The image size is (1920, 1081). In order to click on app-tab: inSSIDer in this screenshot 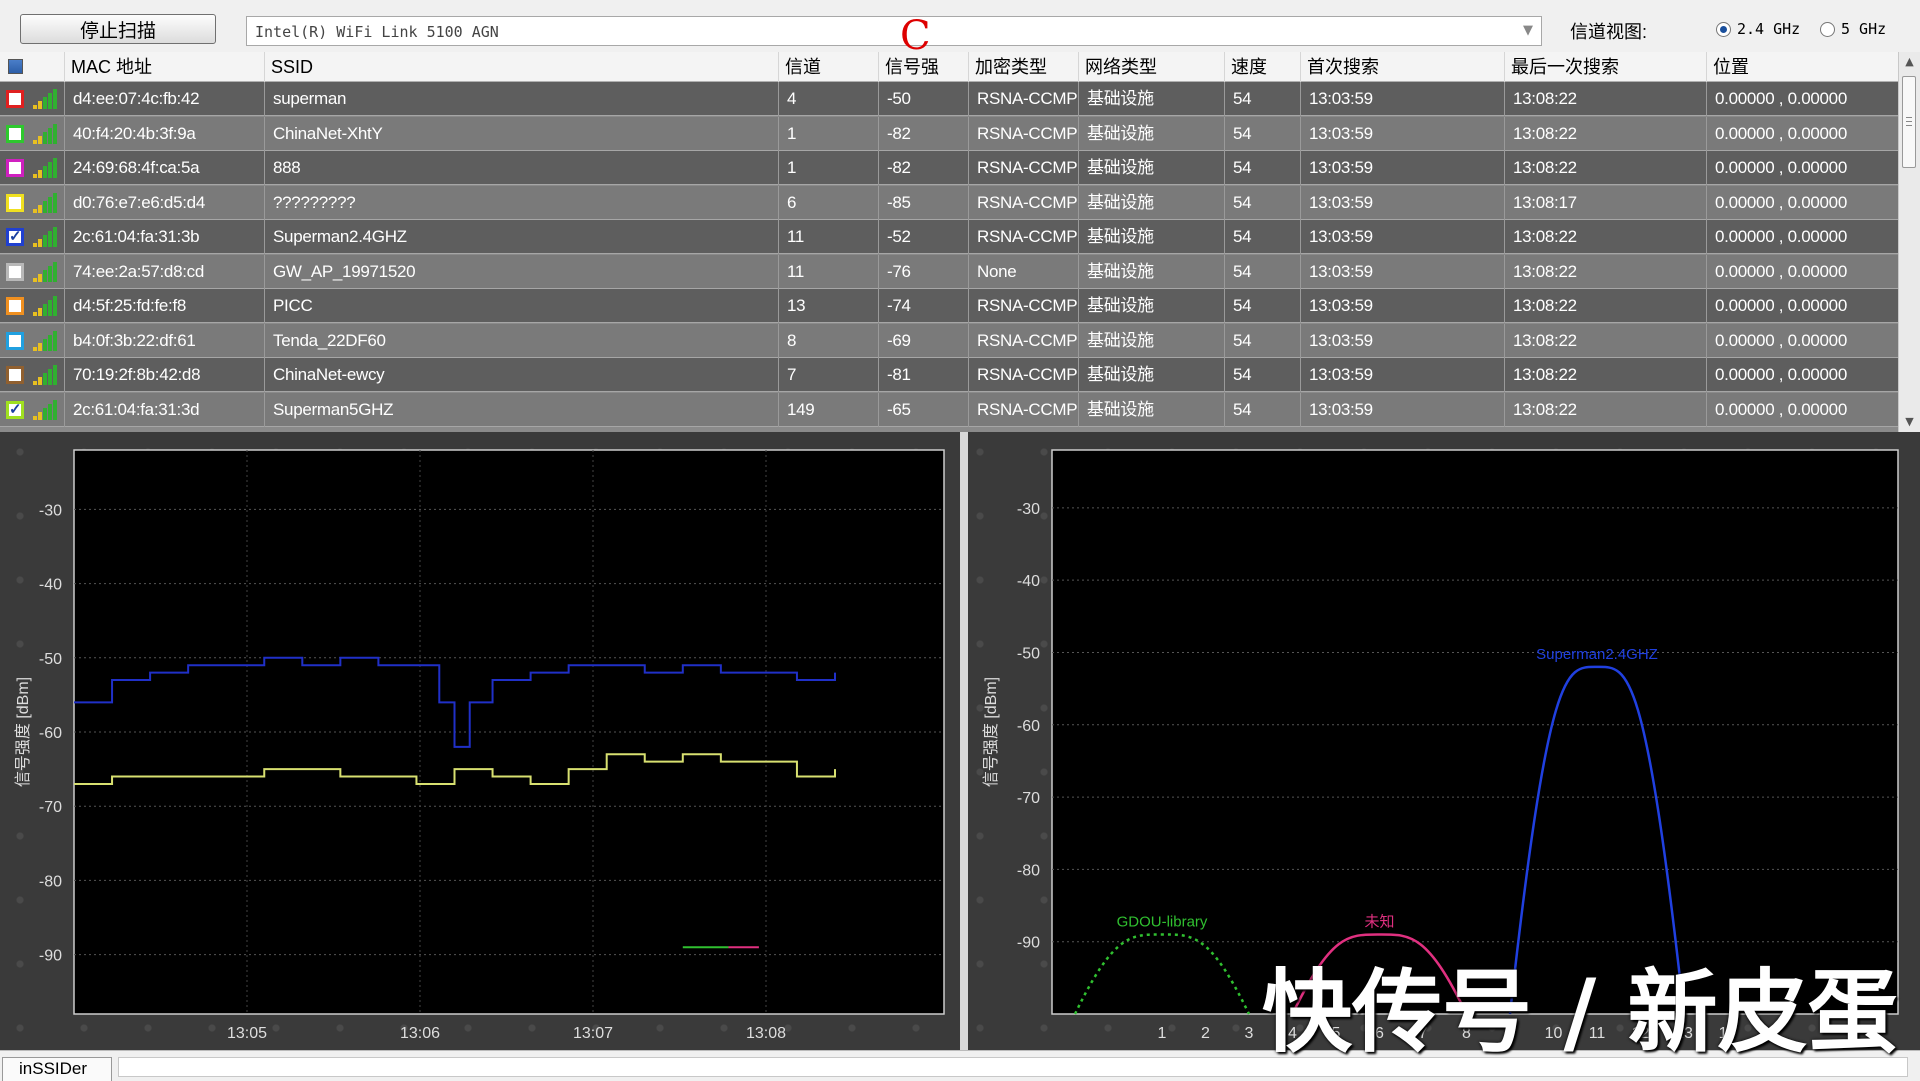, I will do `click(57, 1069)`.